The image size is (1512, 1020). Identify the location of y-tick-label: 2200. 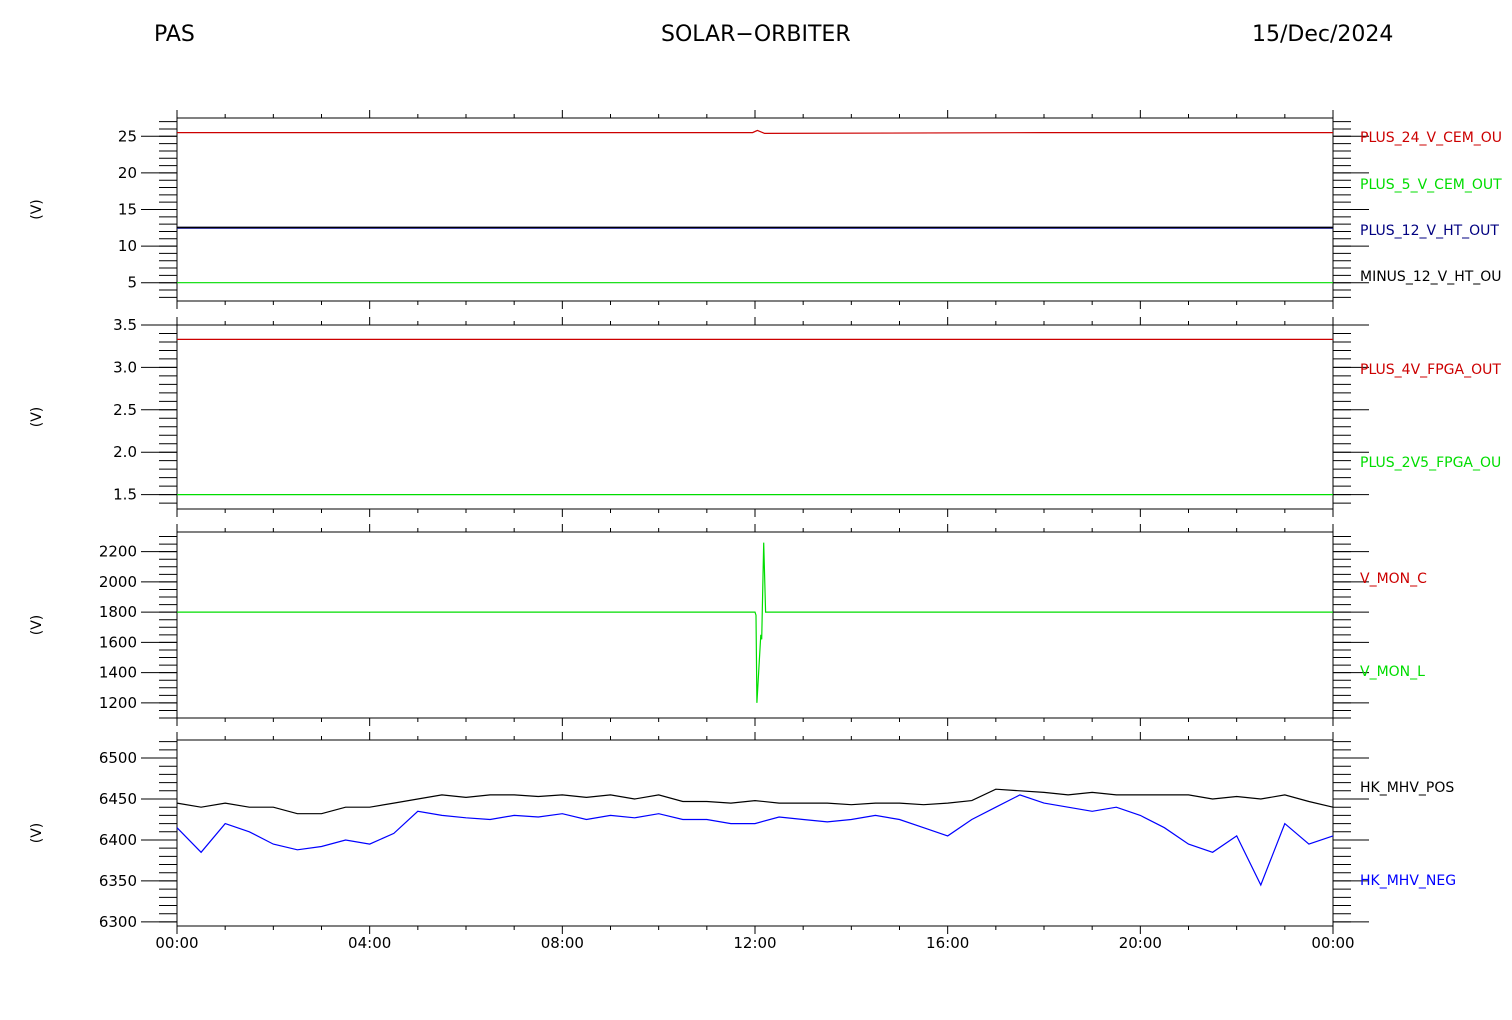
(118, 552).